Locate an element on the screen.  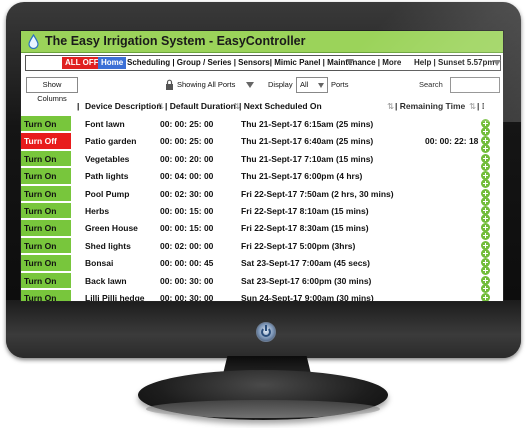
device-description: Back lawn is located at coordinates (106, 280).